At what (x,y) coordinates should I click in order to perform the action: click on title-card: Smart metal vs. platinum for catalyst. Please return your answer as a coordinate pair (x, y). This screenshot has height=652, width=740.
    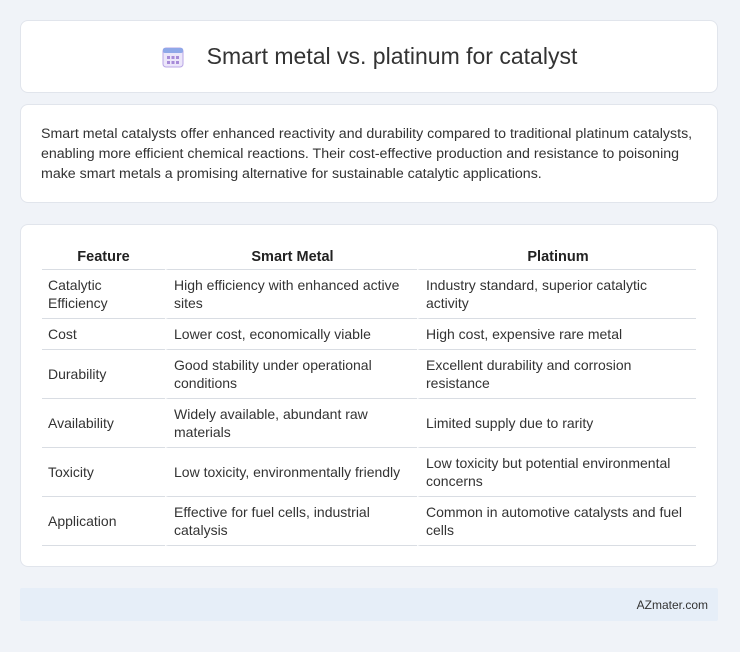
    Looking at the image, I should click on (369, 56).